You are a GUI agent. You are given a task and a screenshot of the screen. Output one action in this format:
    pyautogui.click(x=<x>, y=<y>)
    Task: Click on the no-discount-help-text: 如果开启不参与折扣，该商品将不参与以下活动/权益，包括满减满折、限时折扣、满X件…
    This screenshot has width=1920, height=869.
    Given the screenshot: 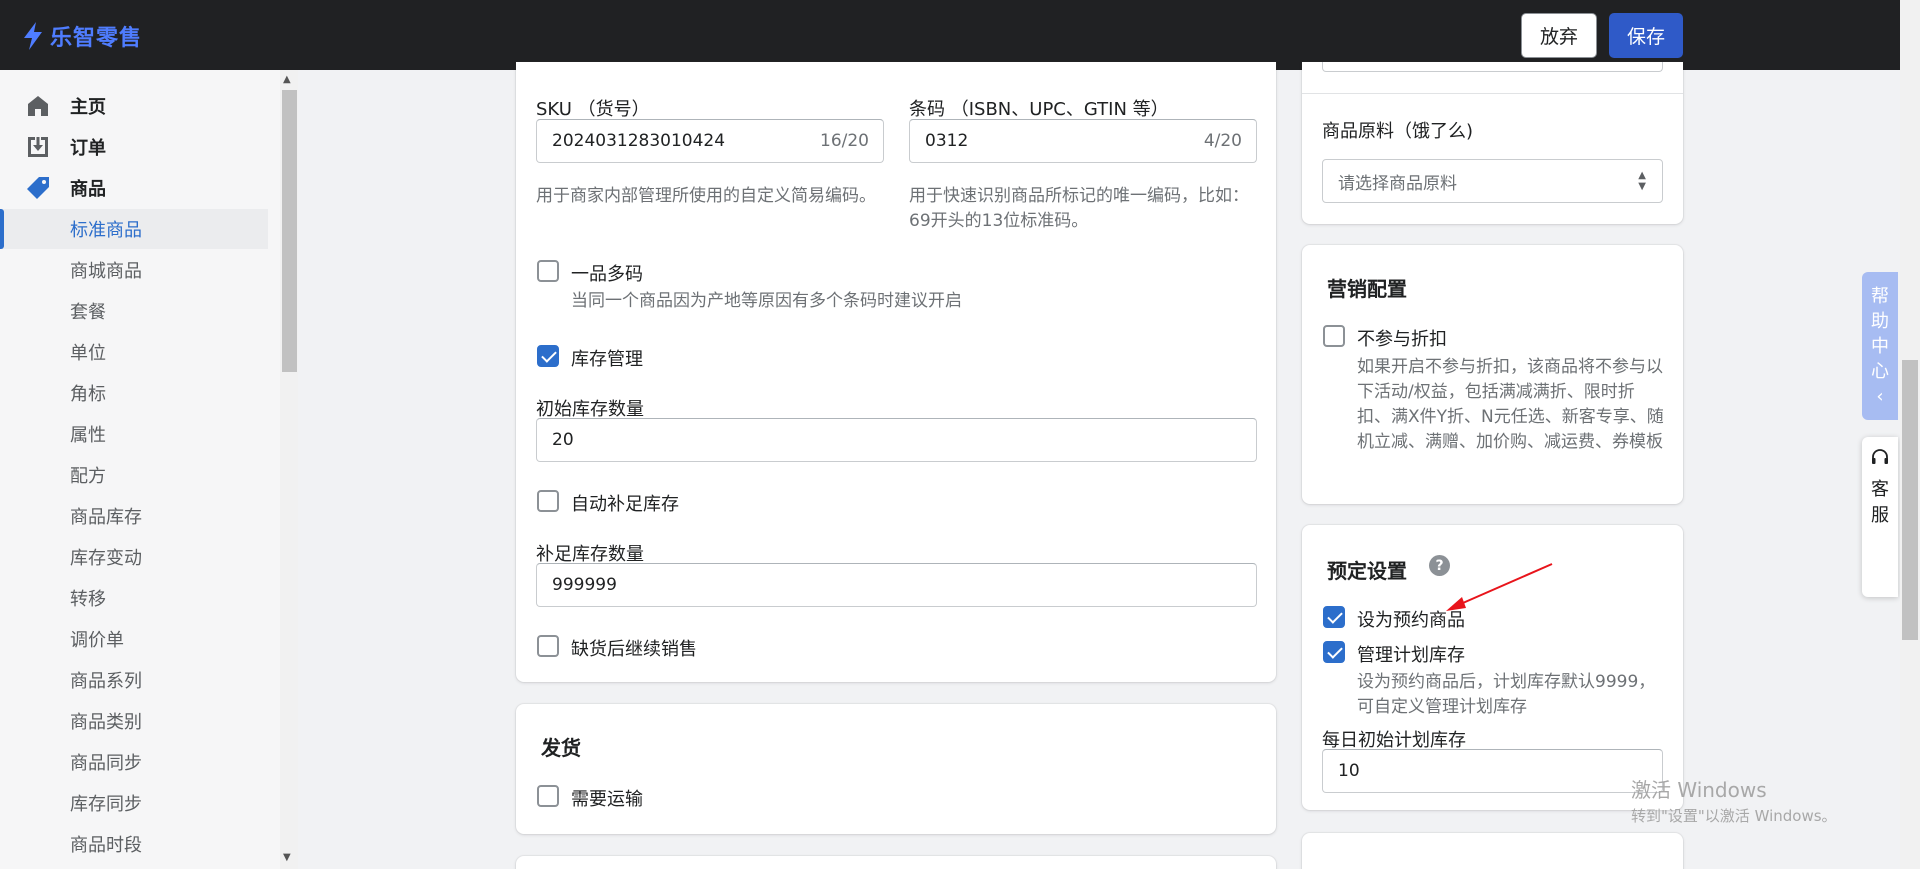 What is the action you would take?
    pyautogui.click(x=1510, y=404)
    